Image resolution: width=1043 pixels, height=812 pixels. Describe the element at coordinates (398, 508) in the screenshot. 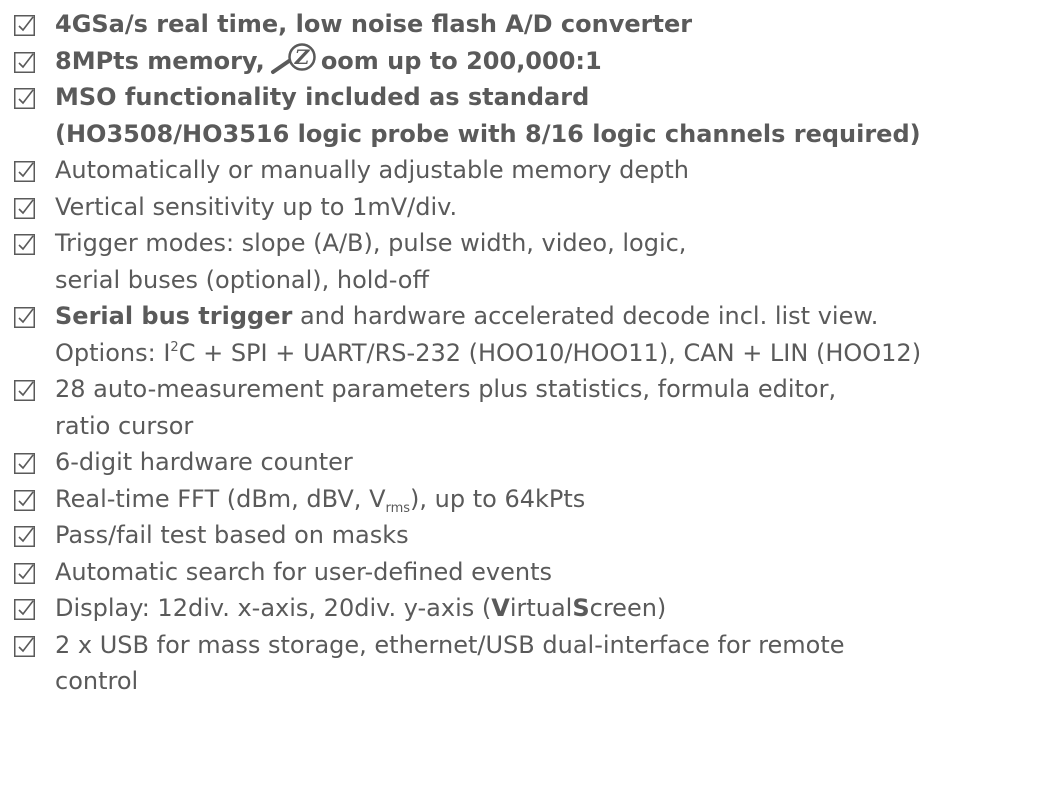

I see `subscript: rms` at that location.